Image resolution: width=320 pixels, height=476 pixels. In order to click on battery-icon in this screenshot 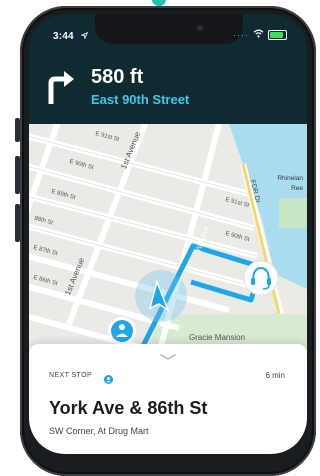, I will do `click(277, 35)`.